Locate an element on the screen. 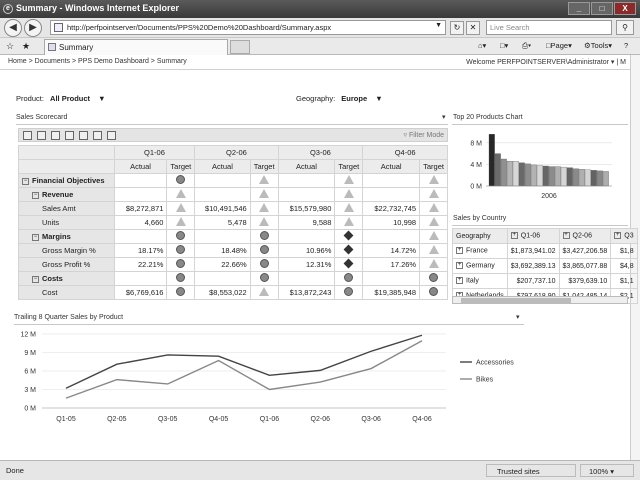 The image size is (640, 480). quarter-header: Q2-06 is located at coordinates (236, 152).